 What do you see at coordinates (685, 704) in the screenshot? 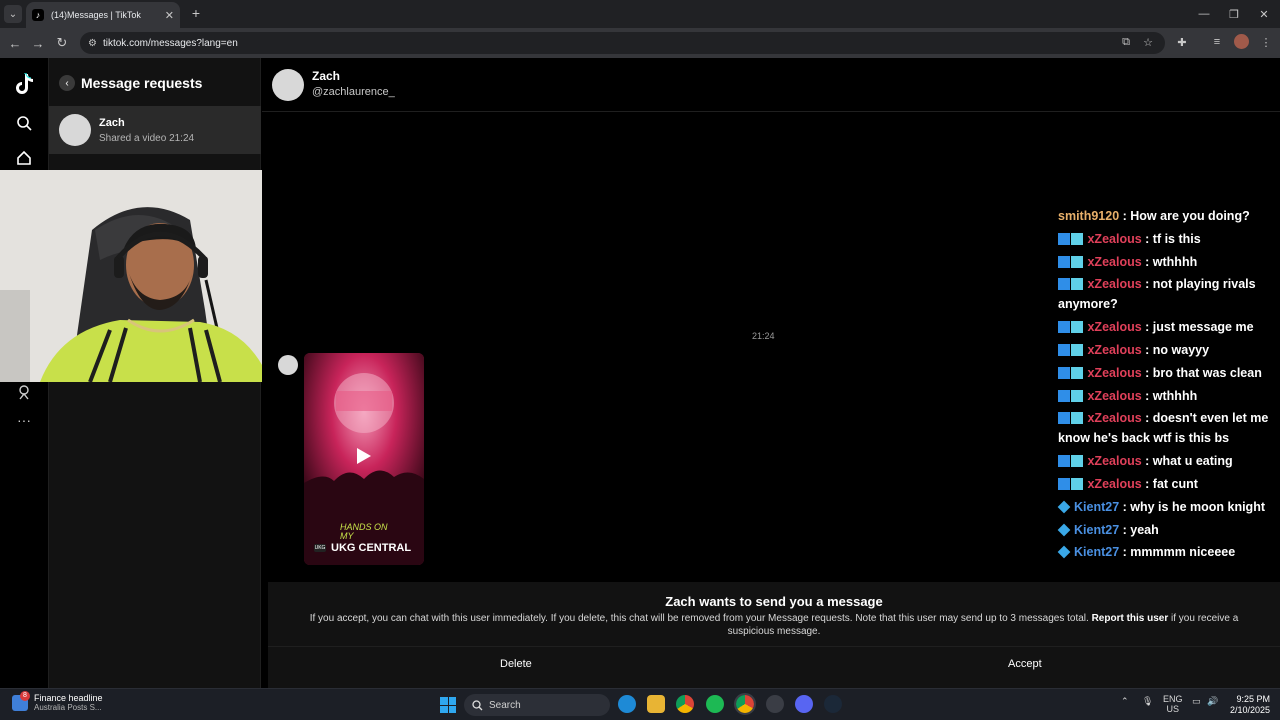
I see `chrome-icon` at bounding box center [685, 704].